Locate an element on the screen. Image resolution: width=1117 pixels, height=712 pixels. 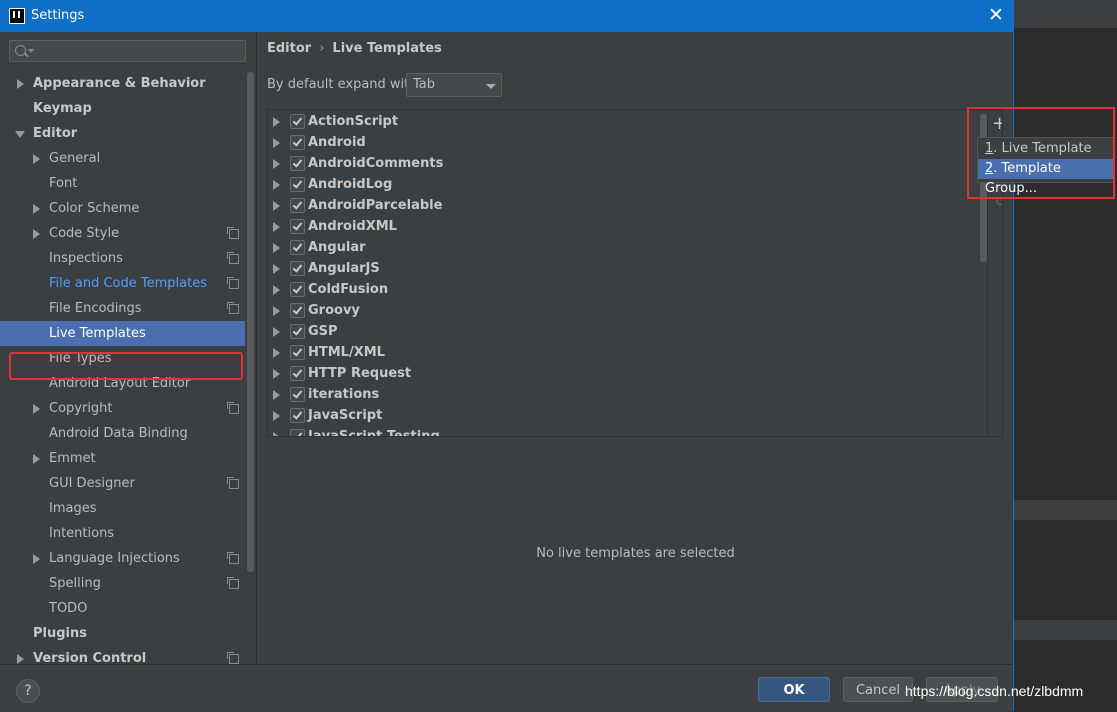
template-group-row: ActionScript is located at coordinates (618, 121).